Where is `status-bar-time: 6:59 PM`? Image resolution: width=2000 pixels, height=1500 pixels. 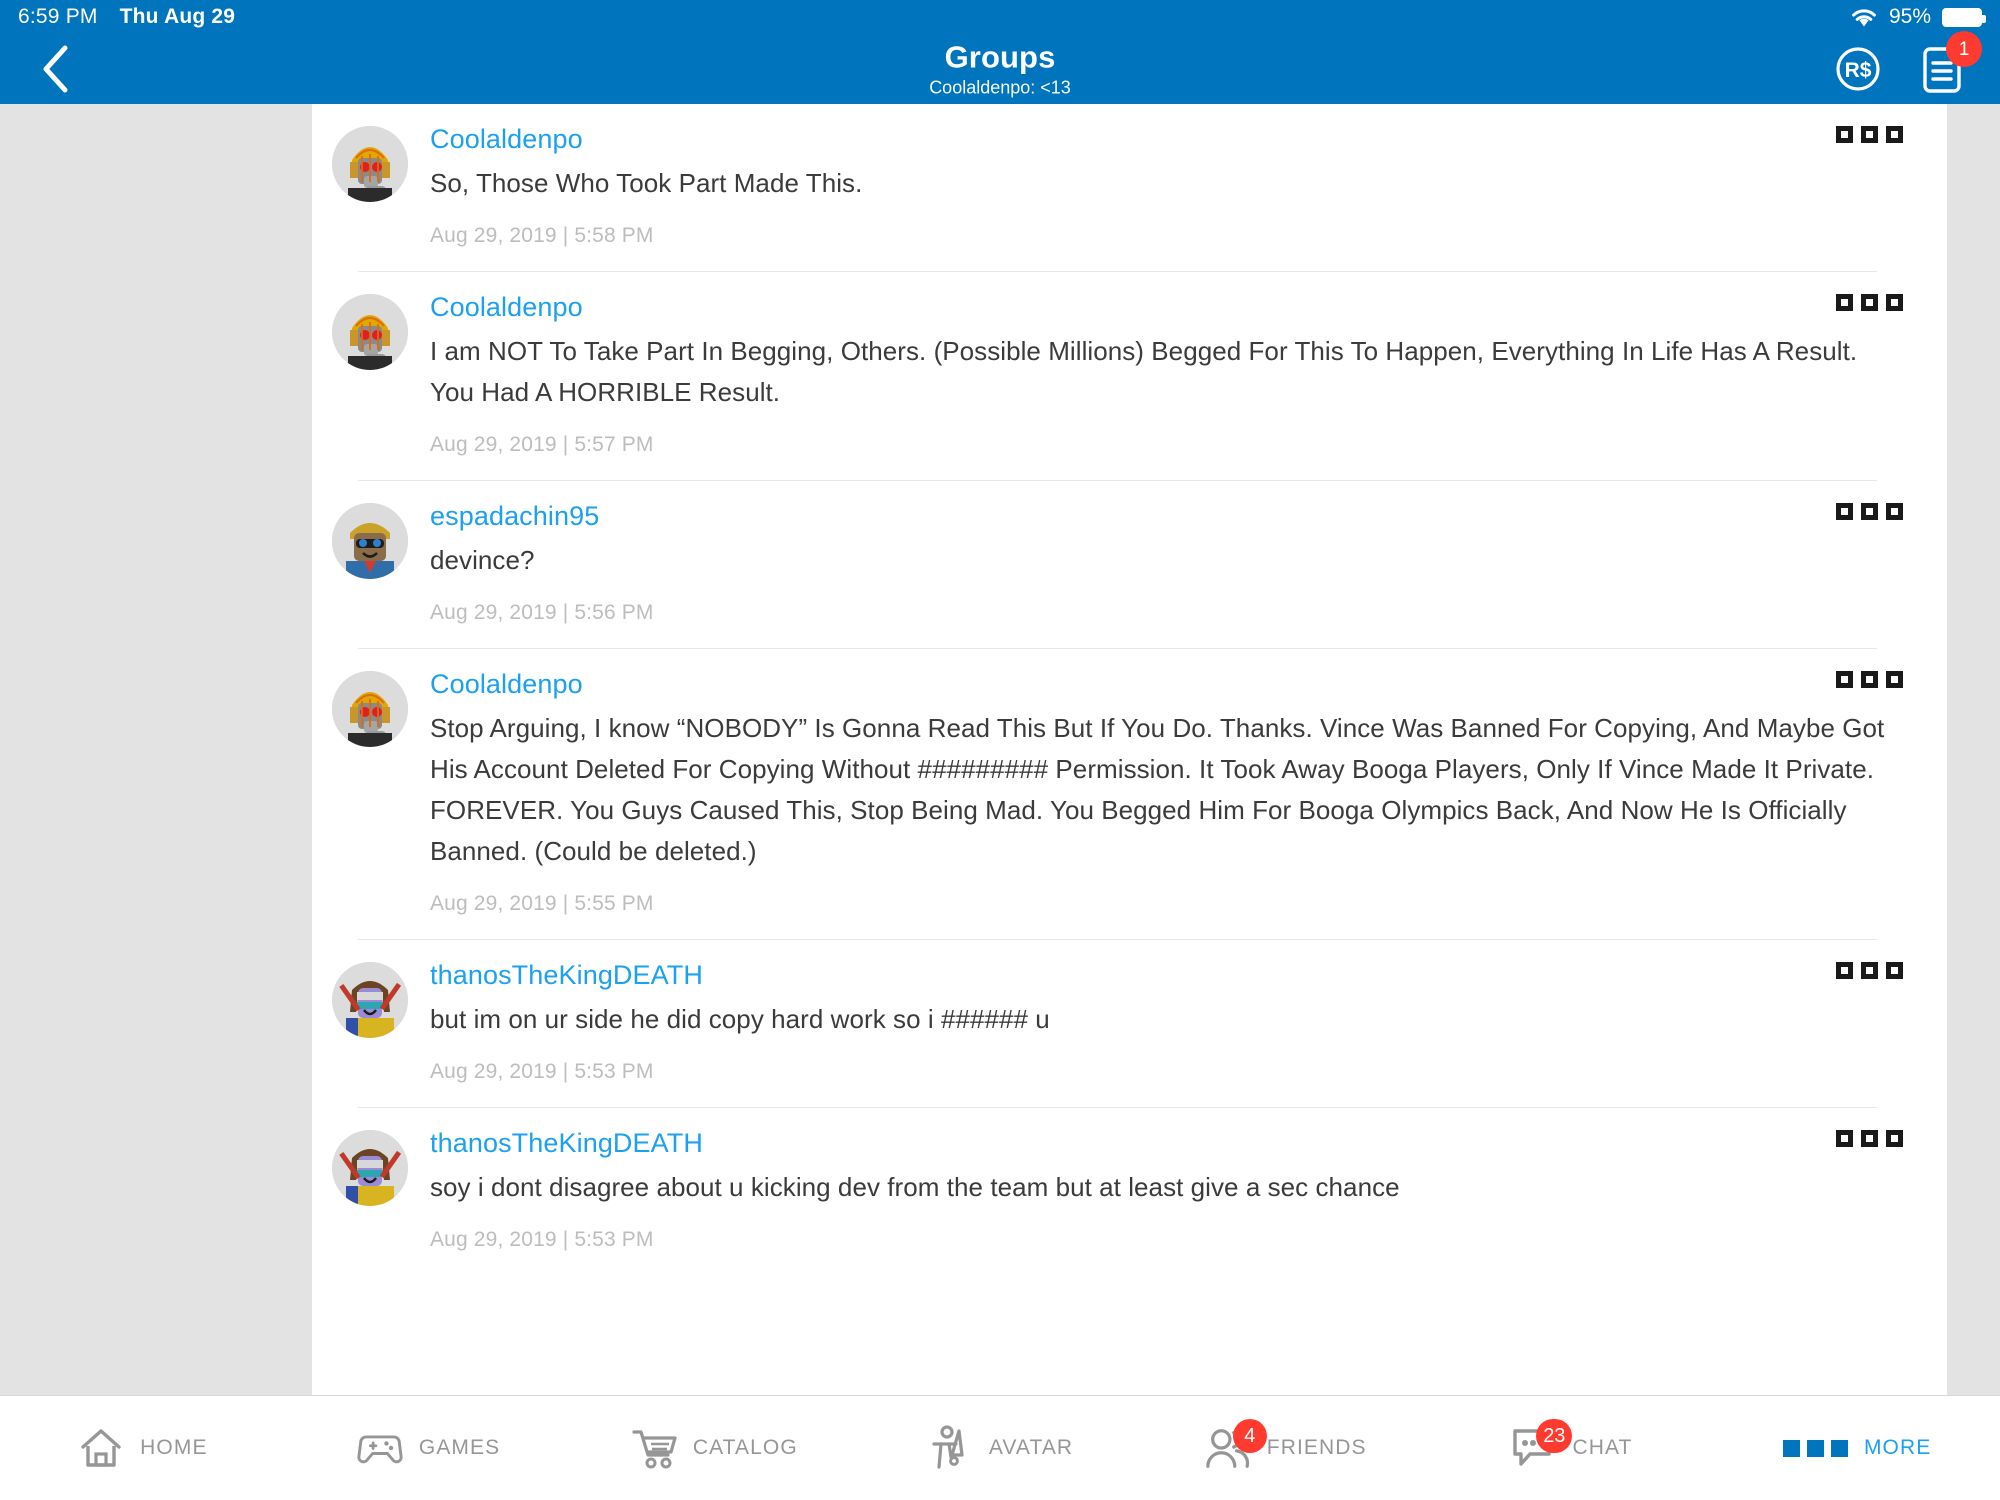
status-bar-time: 6:59 PM is located at coordinates (58, 16).